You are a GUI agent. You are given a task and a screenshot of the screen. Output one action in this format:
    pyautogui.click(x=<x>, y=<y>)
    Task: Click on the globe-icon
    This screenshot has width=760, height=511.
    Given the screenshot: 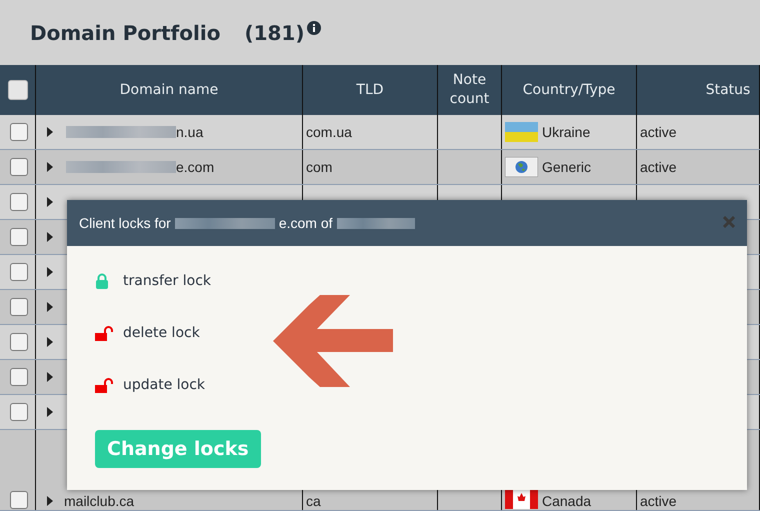 What is the action you would take?
    pyautogui.click(x=521, y=167)
    